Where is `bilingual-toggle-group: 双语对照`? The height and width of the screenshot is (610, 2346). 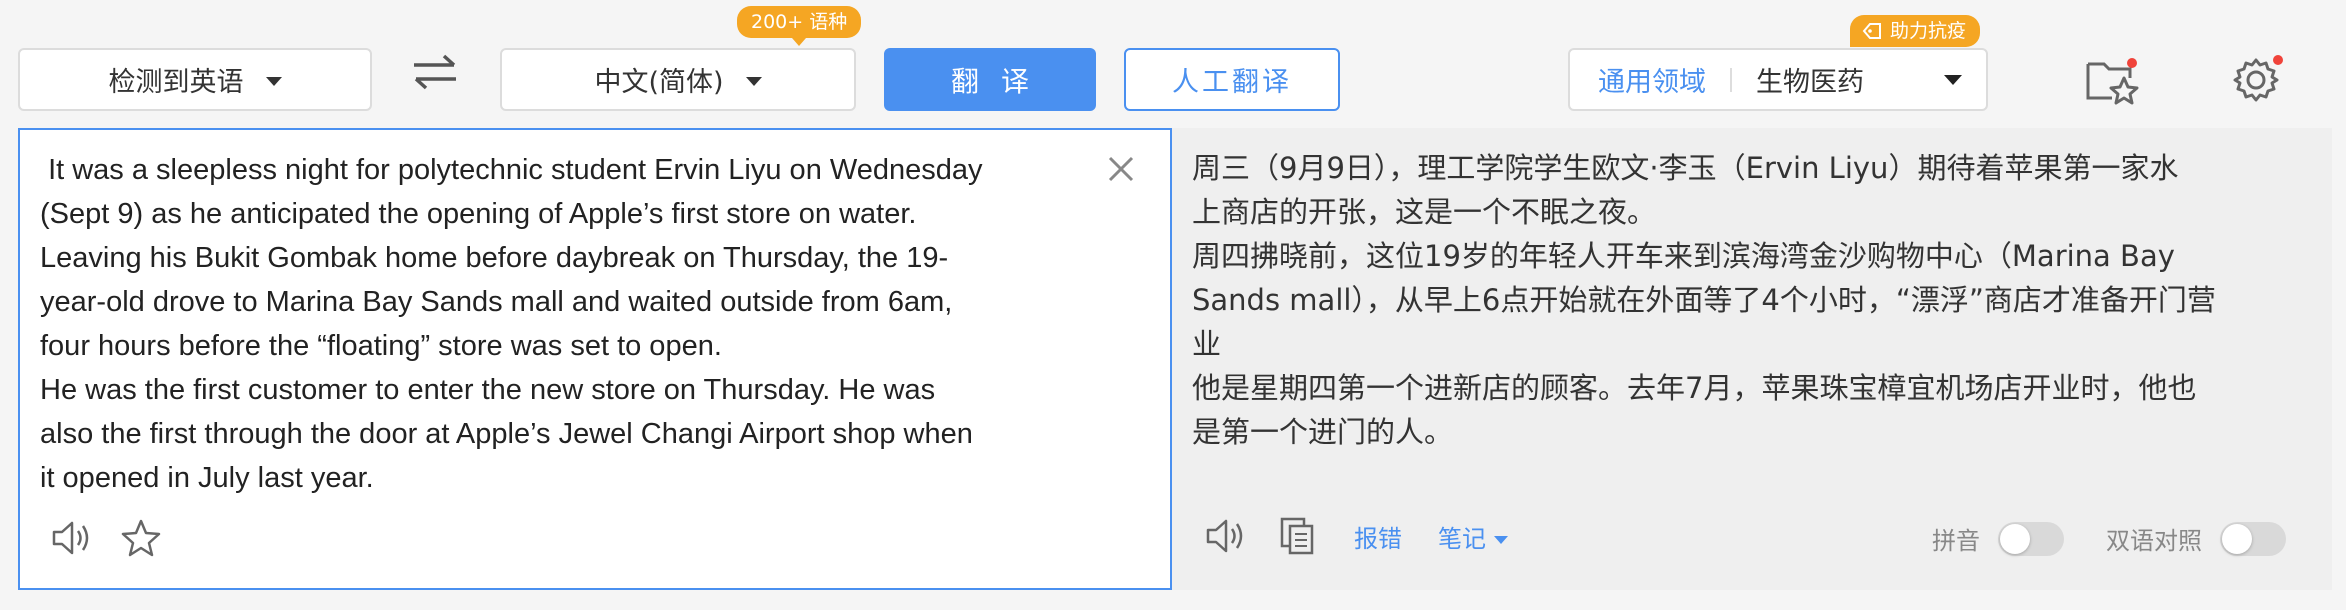
bilingual-toggle-group: 双语对照 is located at coordinates (2196, 538).